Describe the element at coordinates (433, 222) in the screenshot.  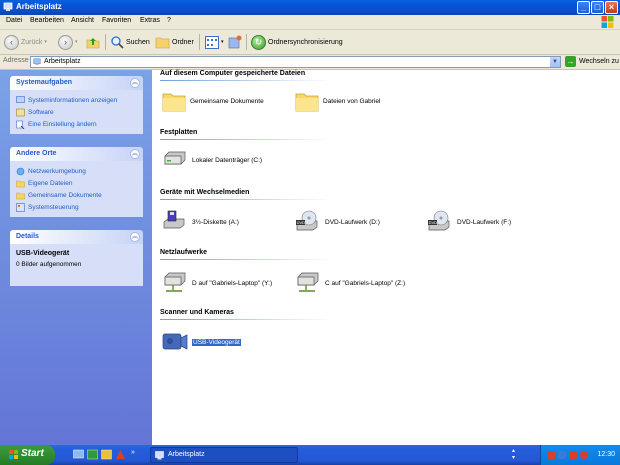
I see `svg-text: DVD` at that location.